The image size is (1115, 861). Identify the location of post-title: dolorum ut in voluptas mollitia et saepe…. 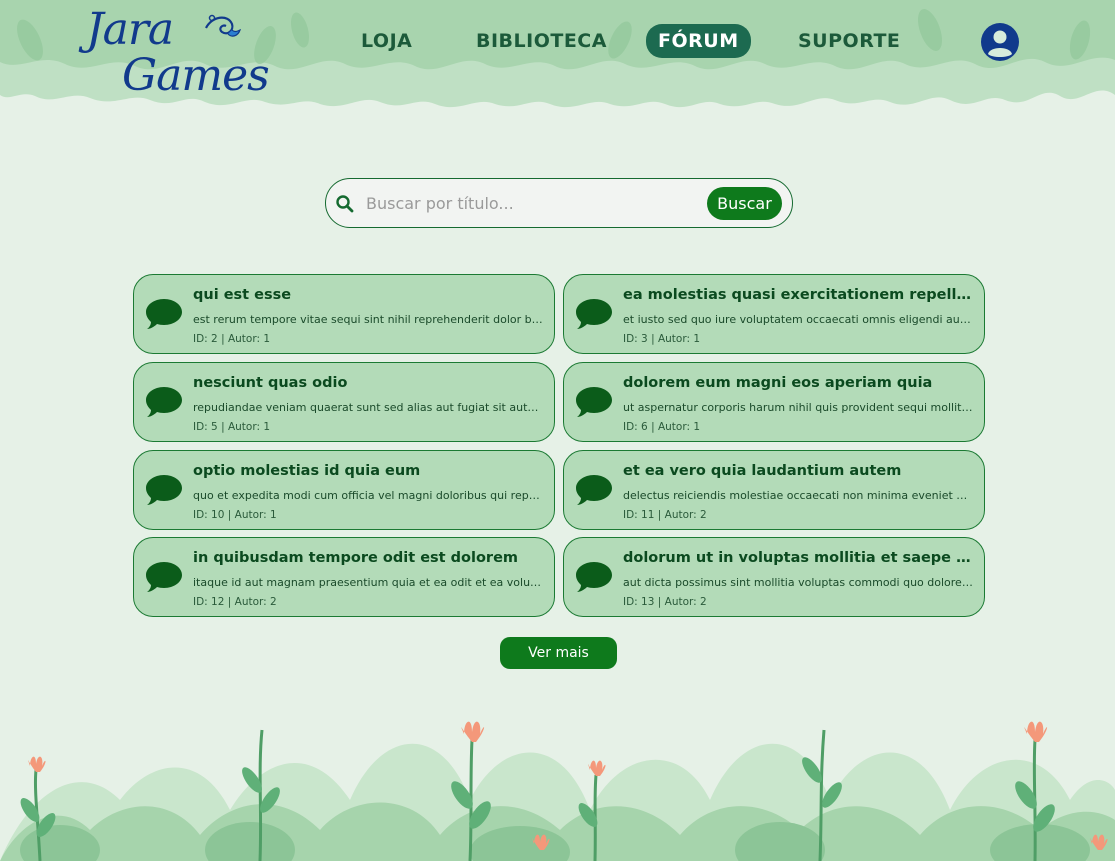
(799, 558).